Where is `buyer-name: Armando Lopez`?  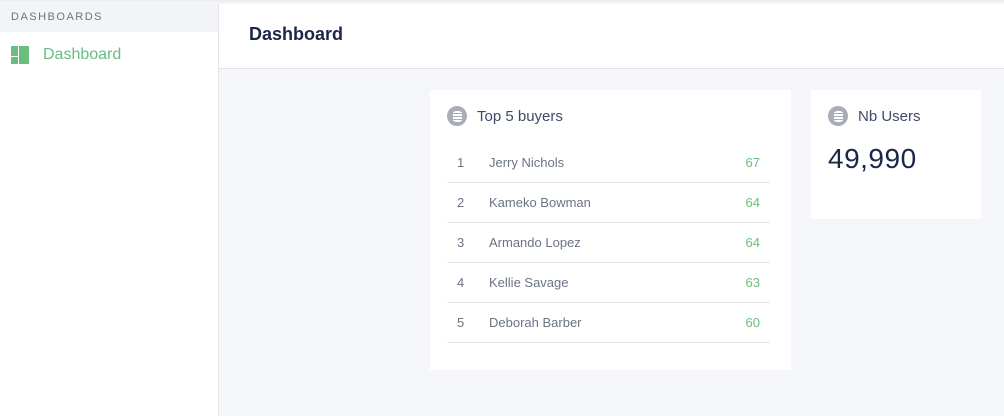 buyer-name: Armando Lopez is located at coordinates (535, 242).